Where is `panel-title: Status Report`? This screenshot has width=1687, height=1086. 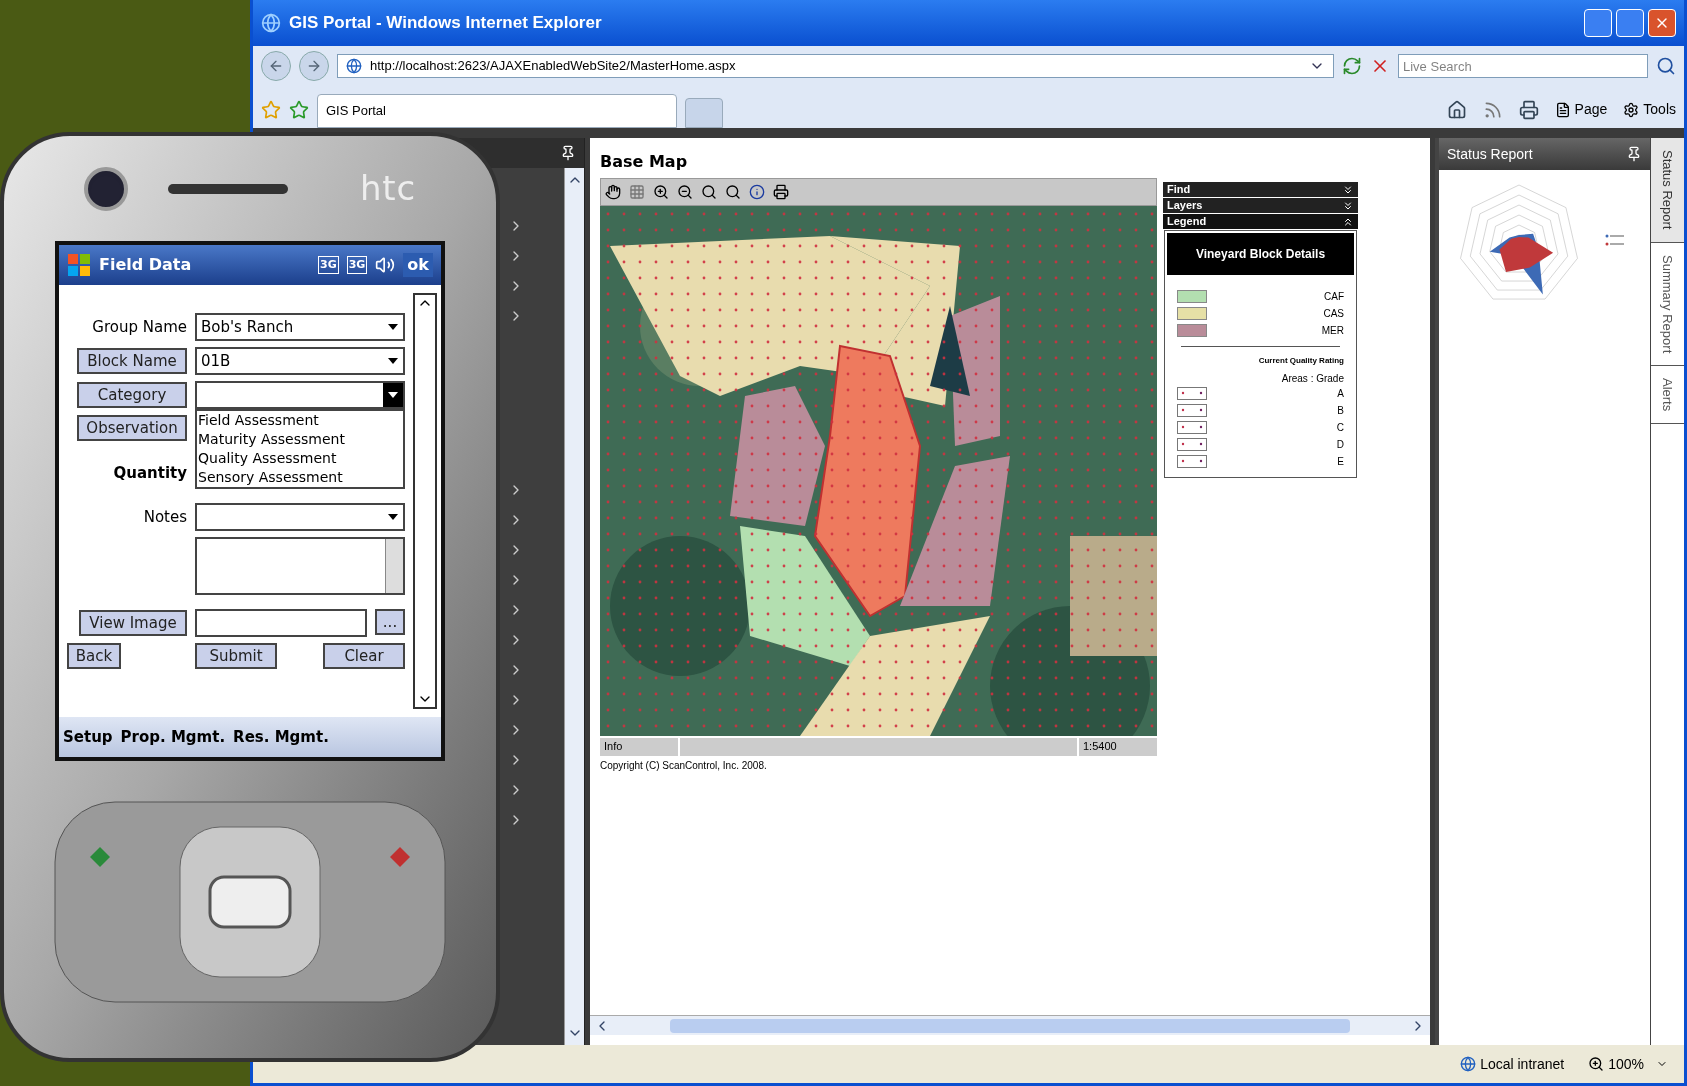 panel-title: Status Report is located at coordinates (1490, 154).